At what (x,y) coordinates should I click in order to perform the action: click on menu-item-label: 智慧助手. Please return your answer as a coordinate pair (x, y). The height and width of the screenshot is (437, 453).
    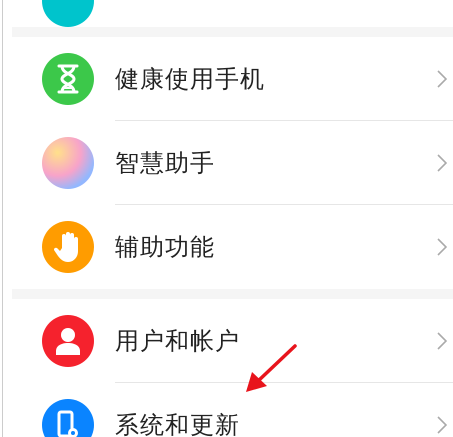
    Looking at the image, I should click on (165, 162).